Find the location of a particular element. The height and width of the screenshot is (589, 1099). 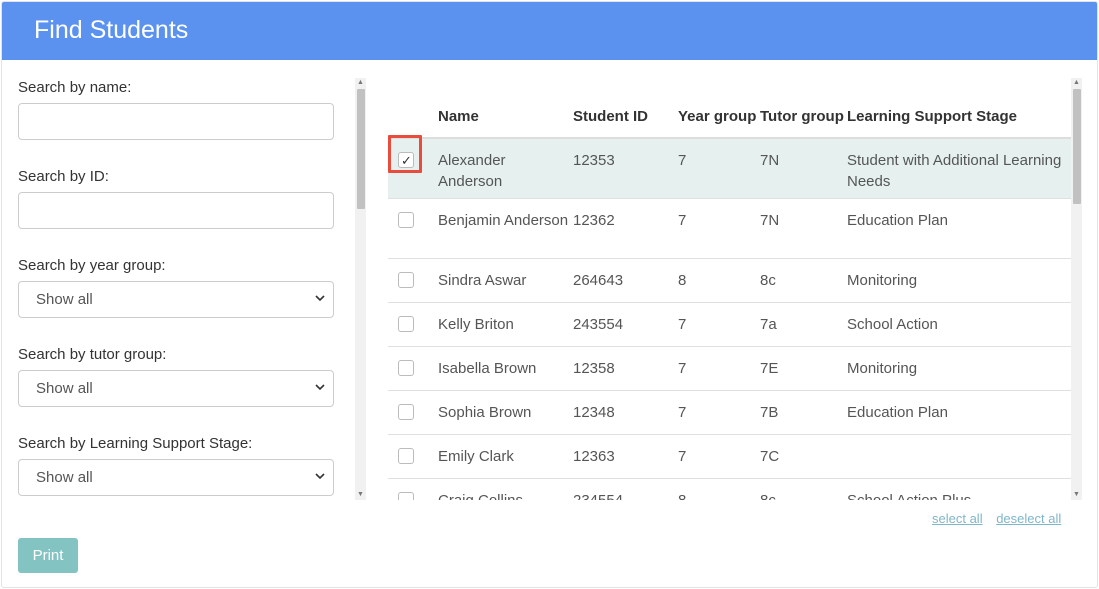

tutor-filter-group: Search by tutor group: Show all is located at coordinates (176, 389).